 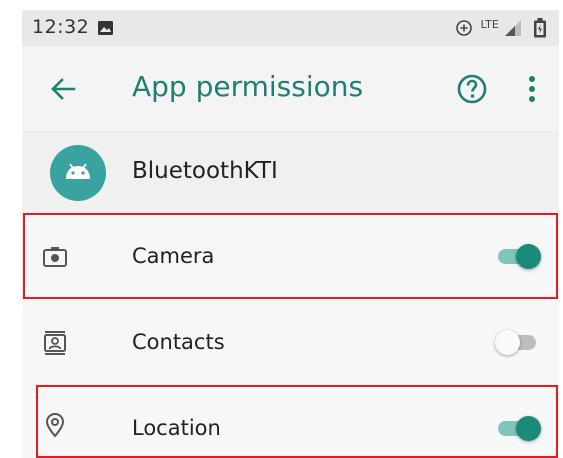 What do you see at coordinates (512, 27) in the screenshot?
I see `signal-icon` at bounding box center [512, 27].